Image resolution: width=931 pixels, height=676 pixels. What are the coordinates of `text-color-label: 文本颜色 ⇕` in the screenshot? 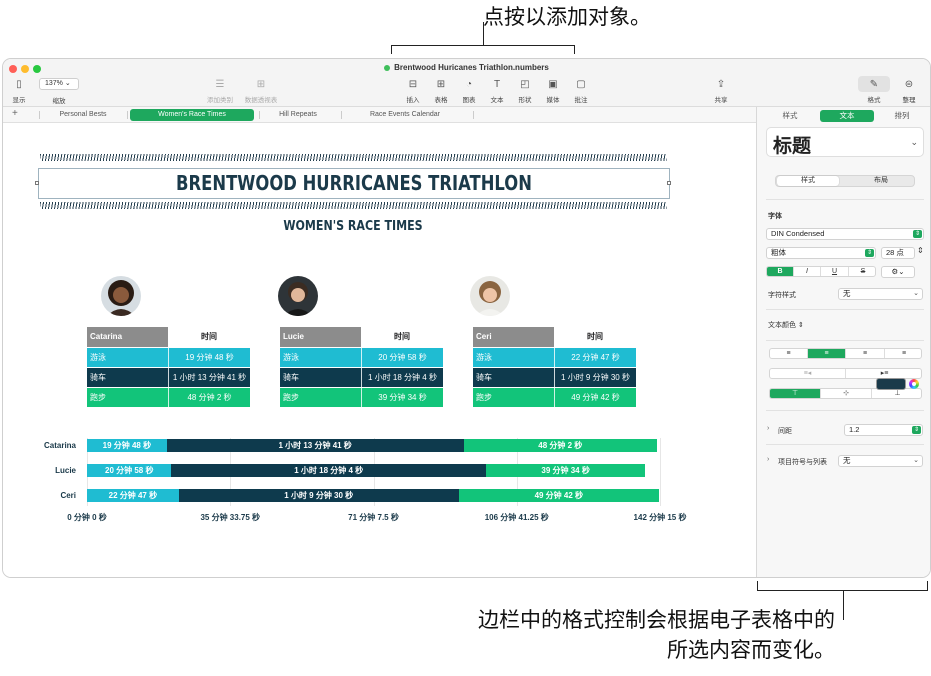 It's located at (786, 325).